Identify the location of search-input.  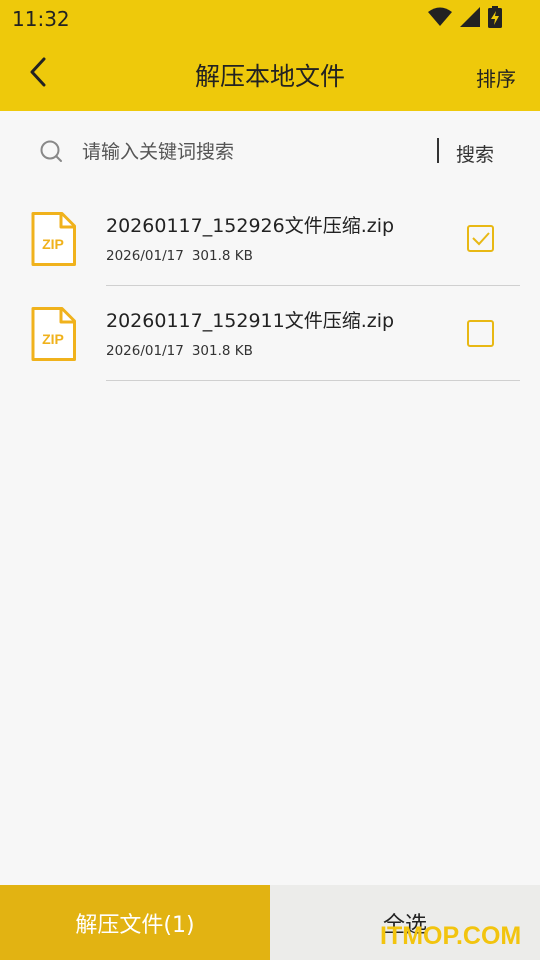
(247, 152).